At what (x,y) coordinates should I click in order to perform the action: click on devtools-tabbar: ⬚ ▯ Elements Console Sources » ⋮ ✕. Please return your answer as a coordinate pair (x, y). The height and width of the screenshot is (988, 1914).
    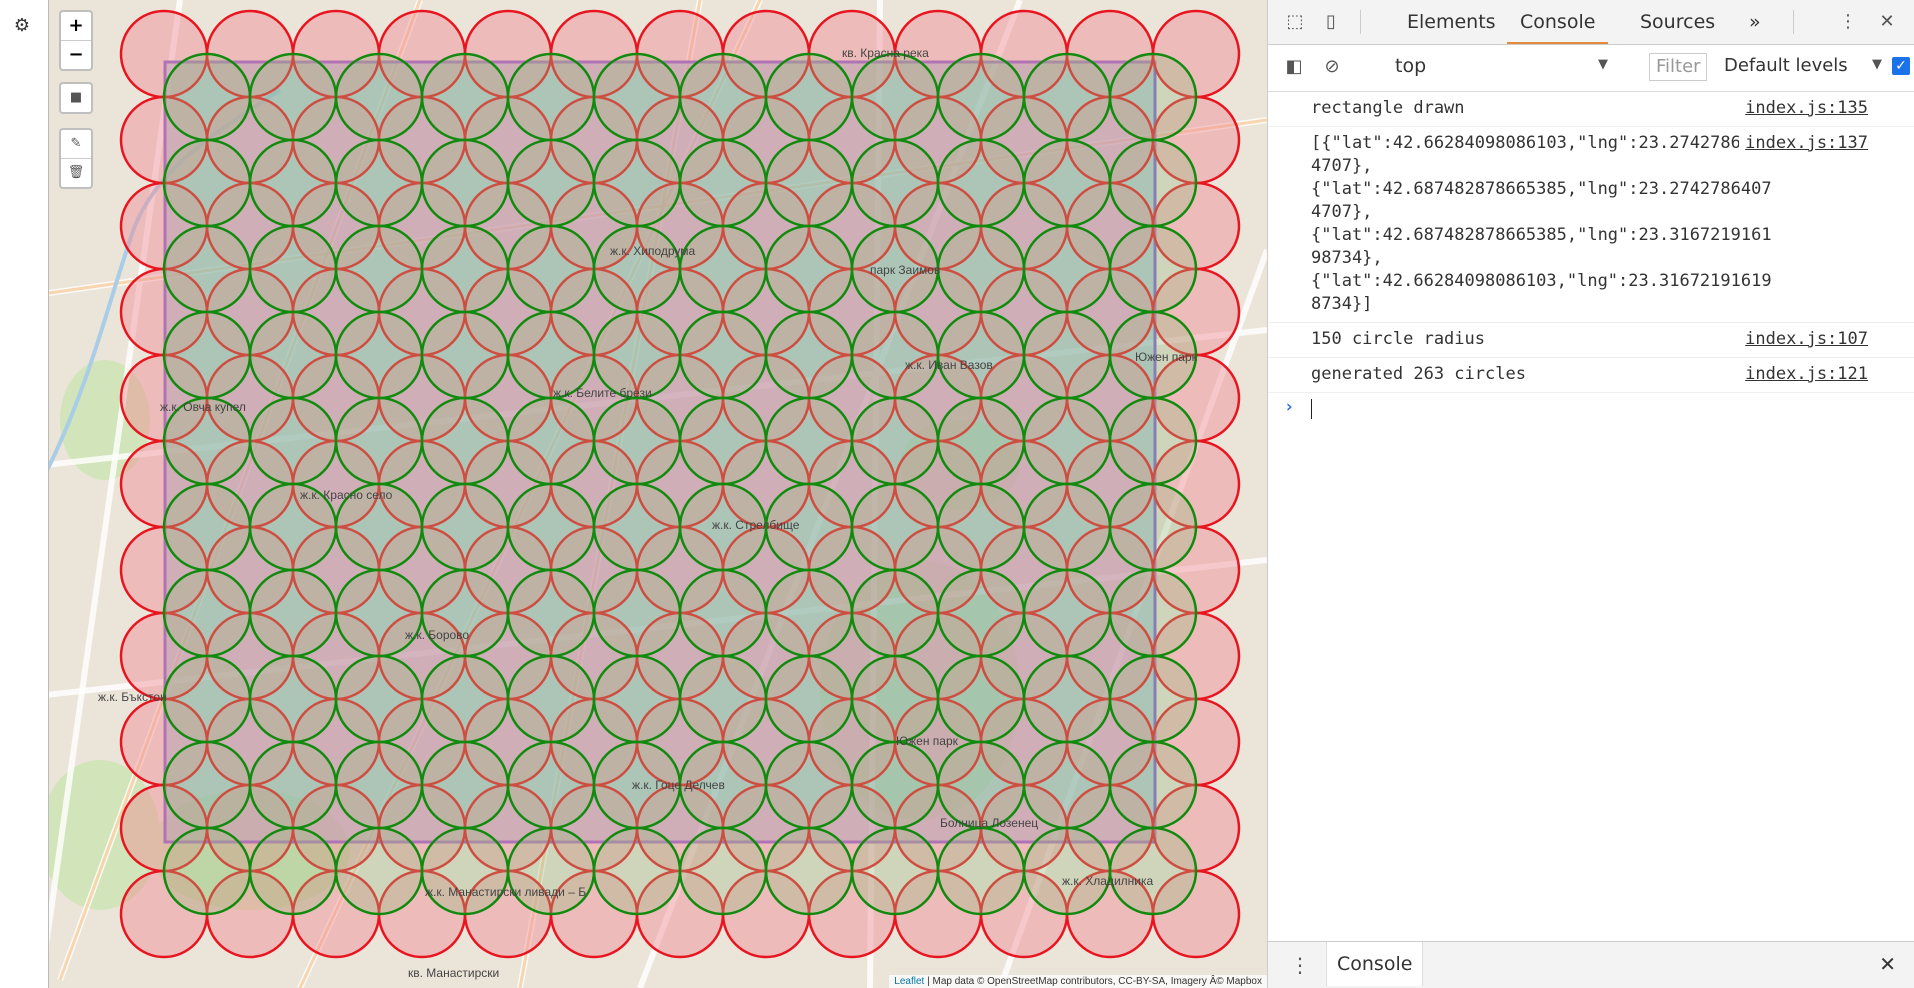
    Looking at the image, I should click on (1591, 22).